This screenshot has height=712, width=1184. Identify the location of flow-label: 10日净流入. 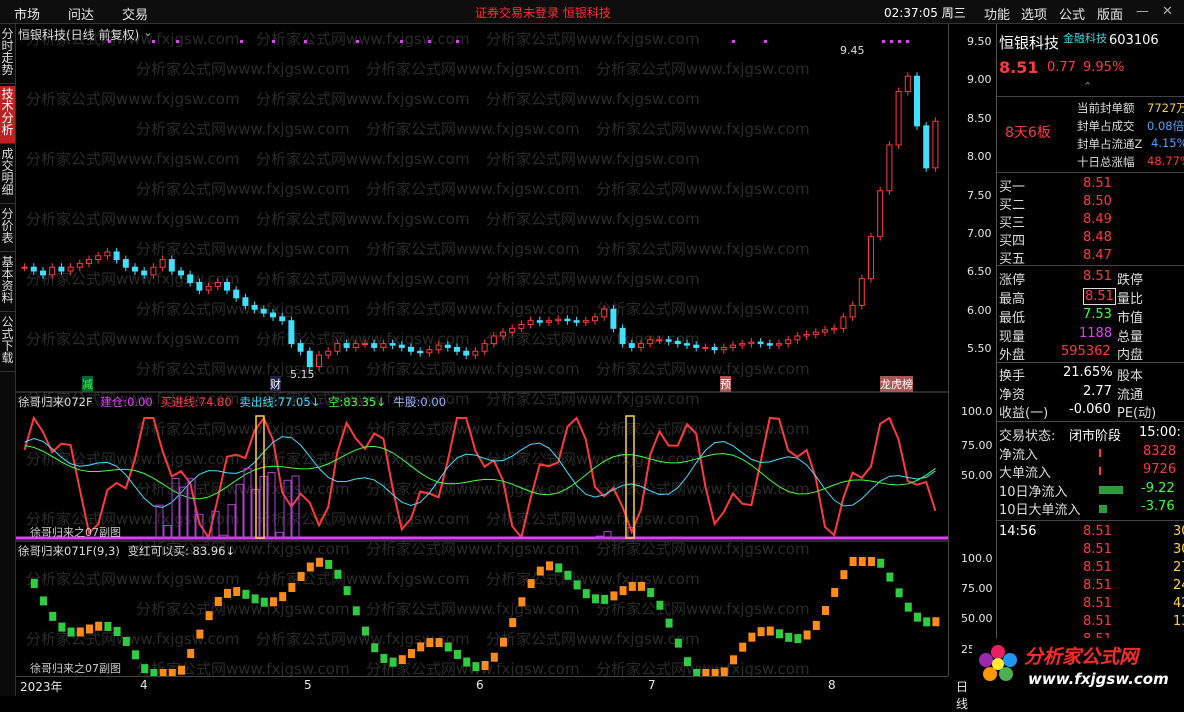
(1033, 490).